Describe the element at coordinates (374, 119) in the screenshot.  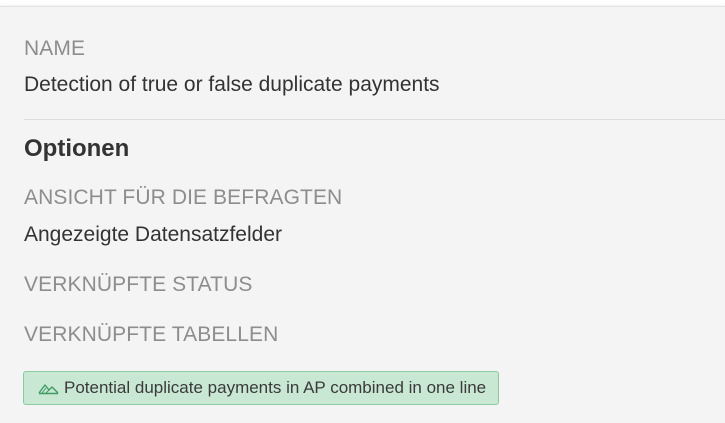
I see `section-divider` at that location.